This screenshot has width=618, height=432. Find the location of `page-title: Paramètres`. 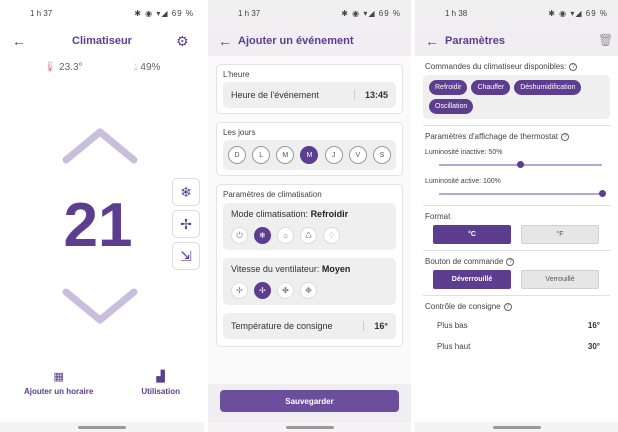

page-title: Paramètres is located at coordinates (475, 41).